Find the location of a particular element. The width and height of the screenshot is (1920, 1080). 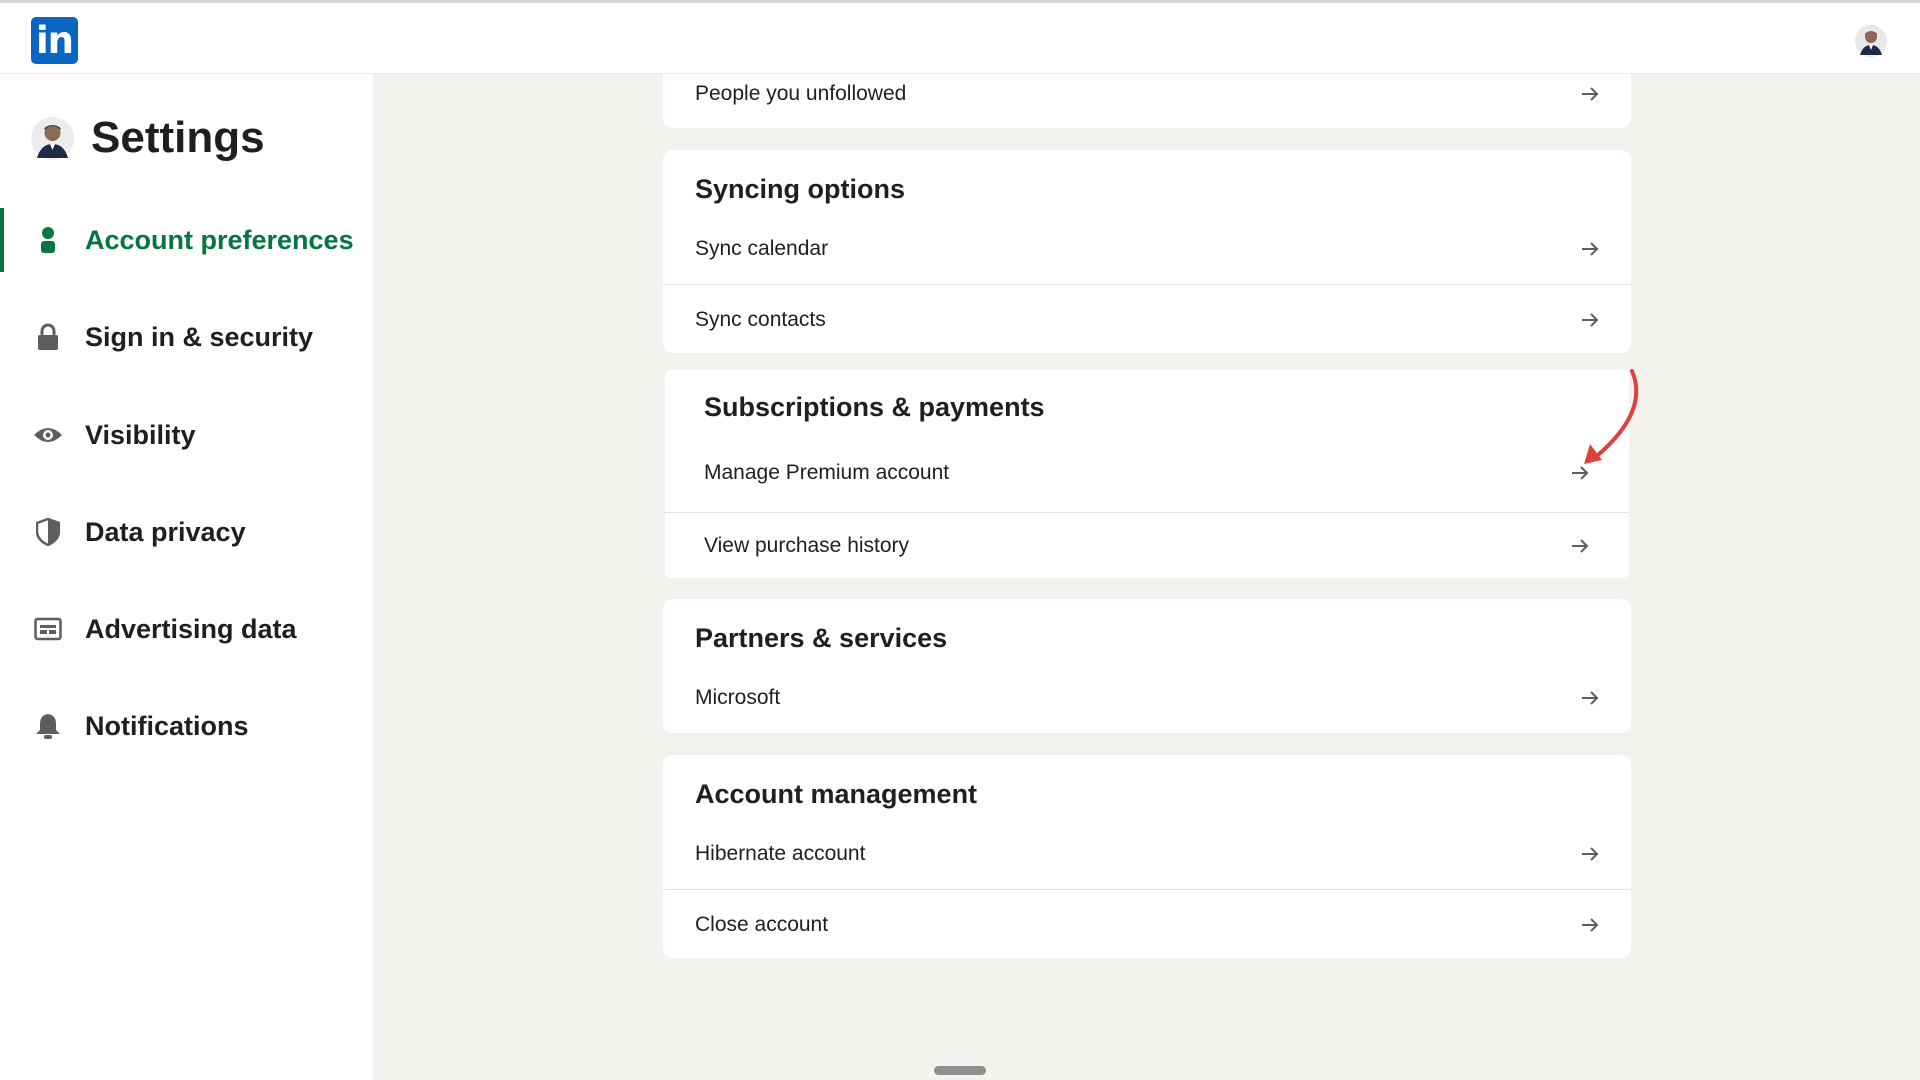

person-icon is located at coordinates (48, 240).